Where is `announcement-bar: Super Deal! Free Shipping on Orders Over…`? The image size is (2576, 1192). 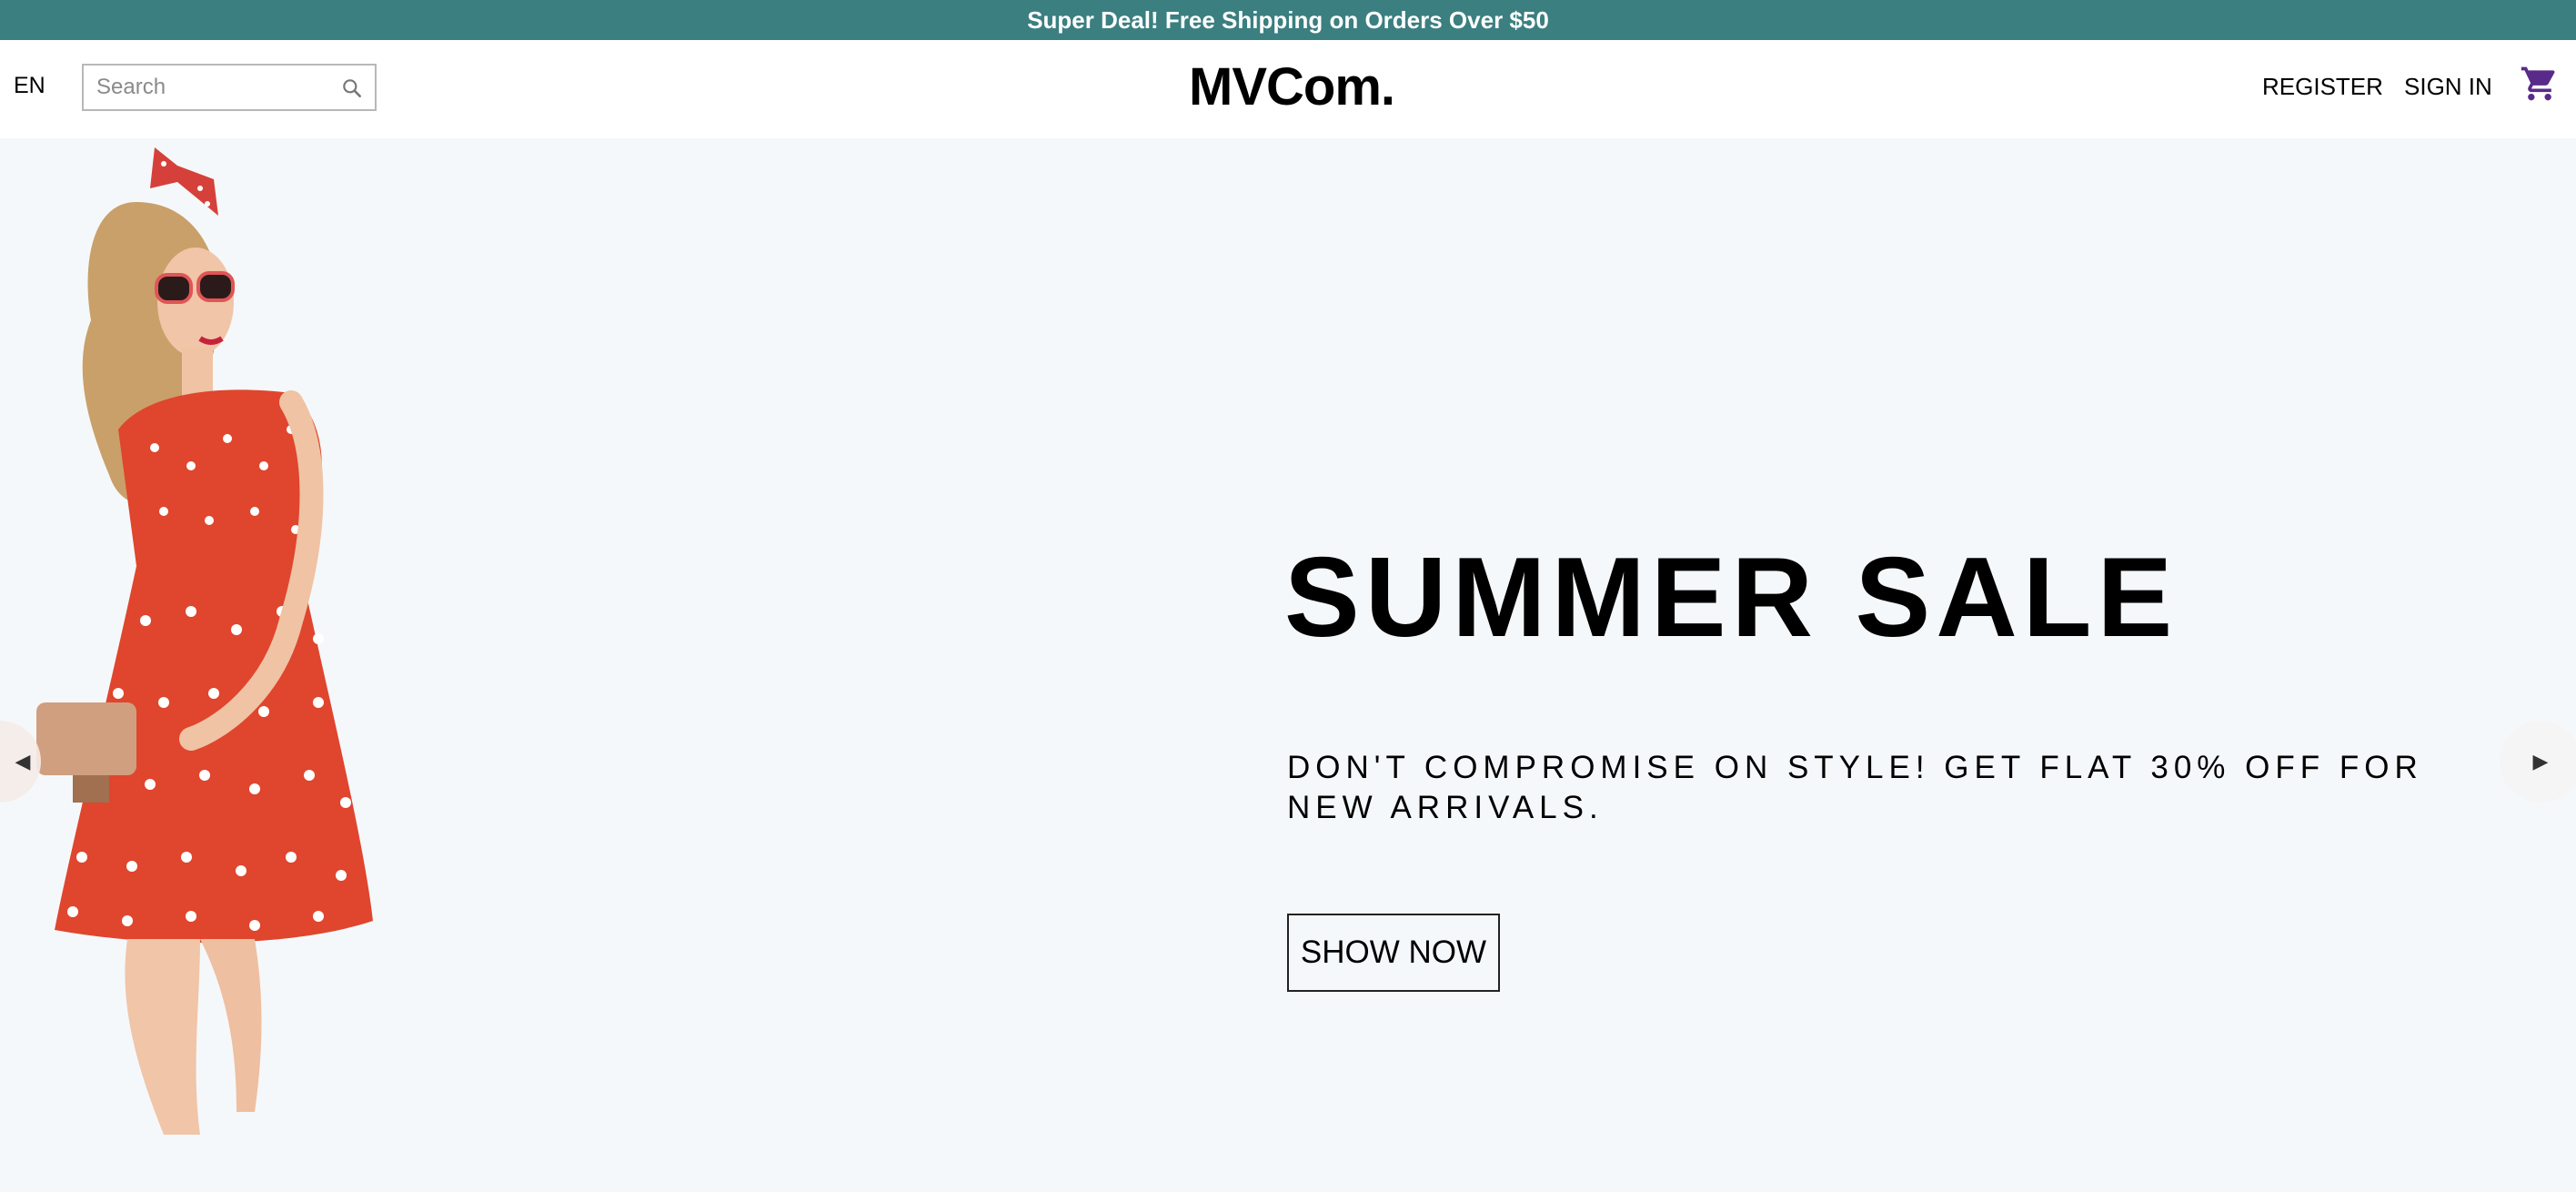 announcement-bar: Super Deal! Free Shipping on Orders Over… is located at coordinates (1288, 20).